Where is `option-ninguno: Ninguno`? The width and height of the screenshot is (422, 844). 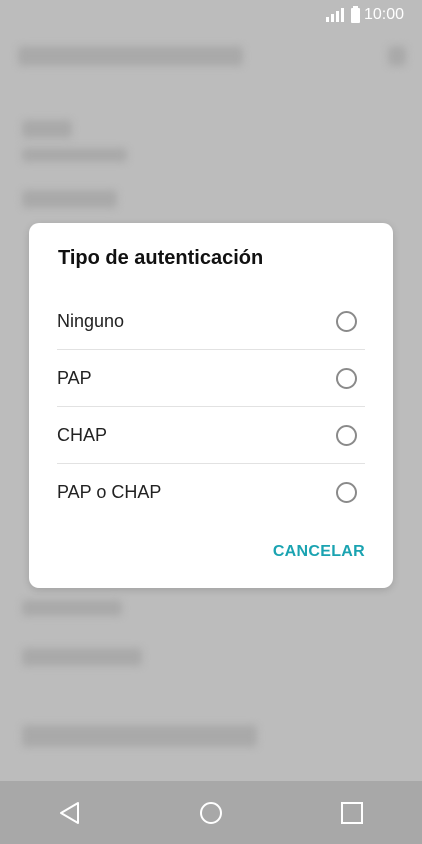
option-ninguno: Ninguno is located at coordinates (211, 321).